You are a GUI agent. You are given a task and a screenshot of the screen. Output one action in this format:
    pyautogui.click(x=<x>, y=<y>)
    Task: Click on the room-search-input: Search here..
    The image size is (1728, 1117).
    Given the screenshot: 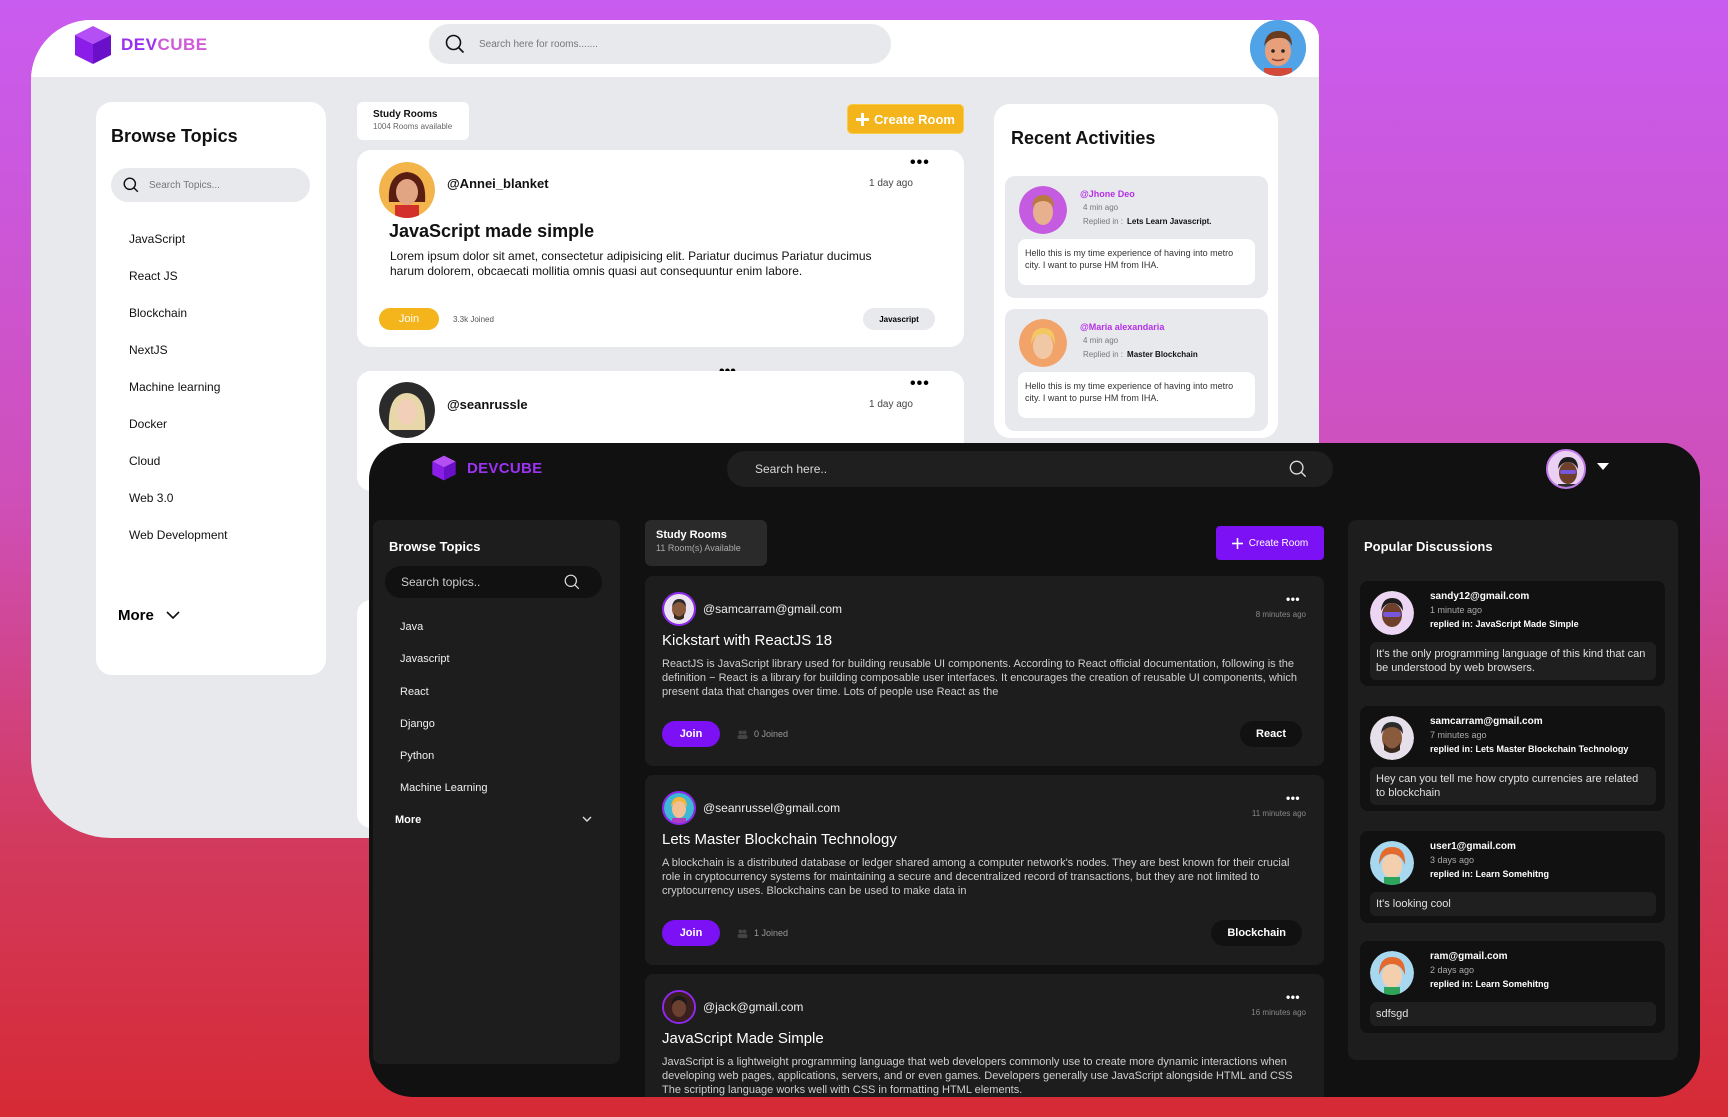 What is the action you would take?
    pyautogui.click(x=1030, y=469)
    